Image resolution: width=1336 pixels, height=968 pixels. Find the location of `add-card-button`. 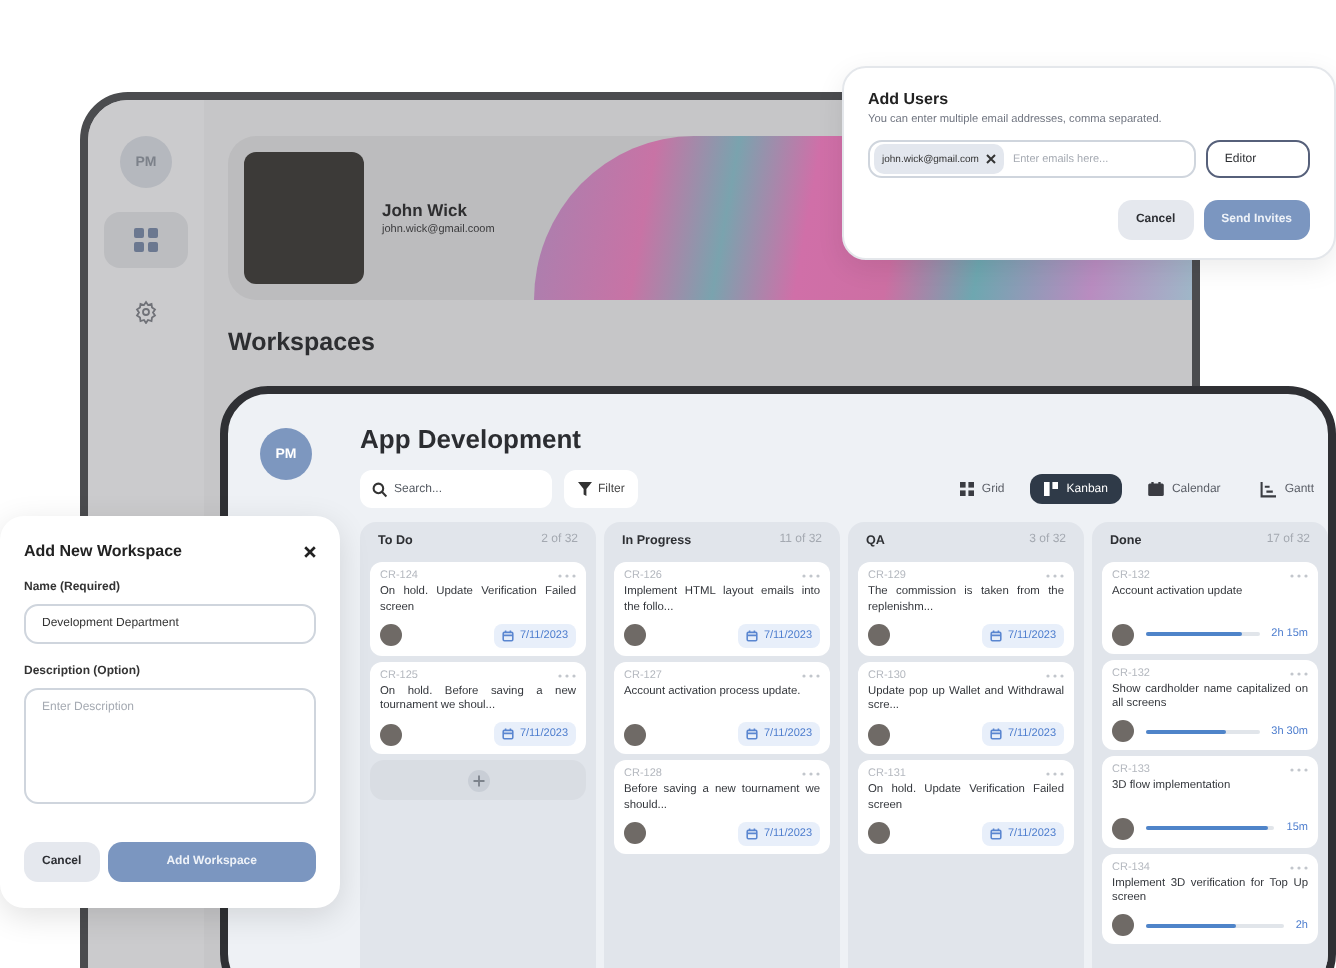

add-card-button is located at coordinates (478, 780).